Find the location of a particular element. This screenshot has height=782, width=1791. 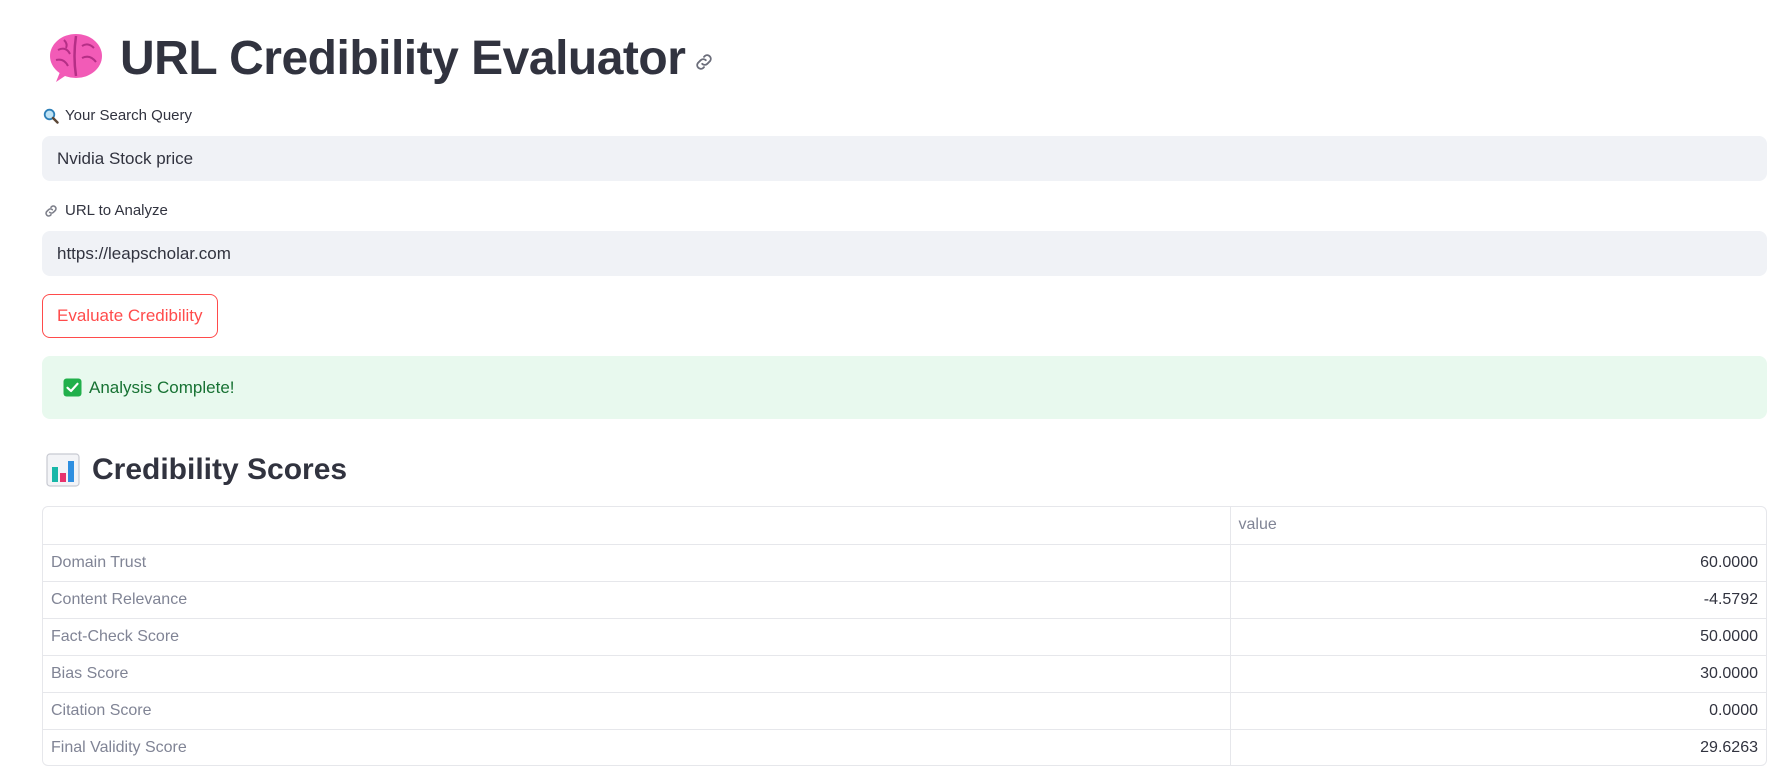

row-value: 50.0000 is located at coordinates (1498, 637).